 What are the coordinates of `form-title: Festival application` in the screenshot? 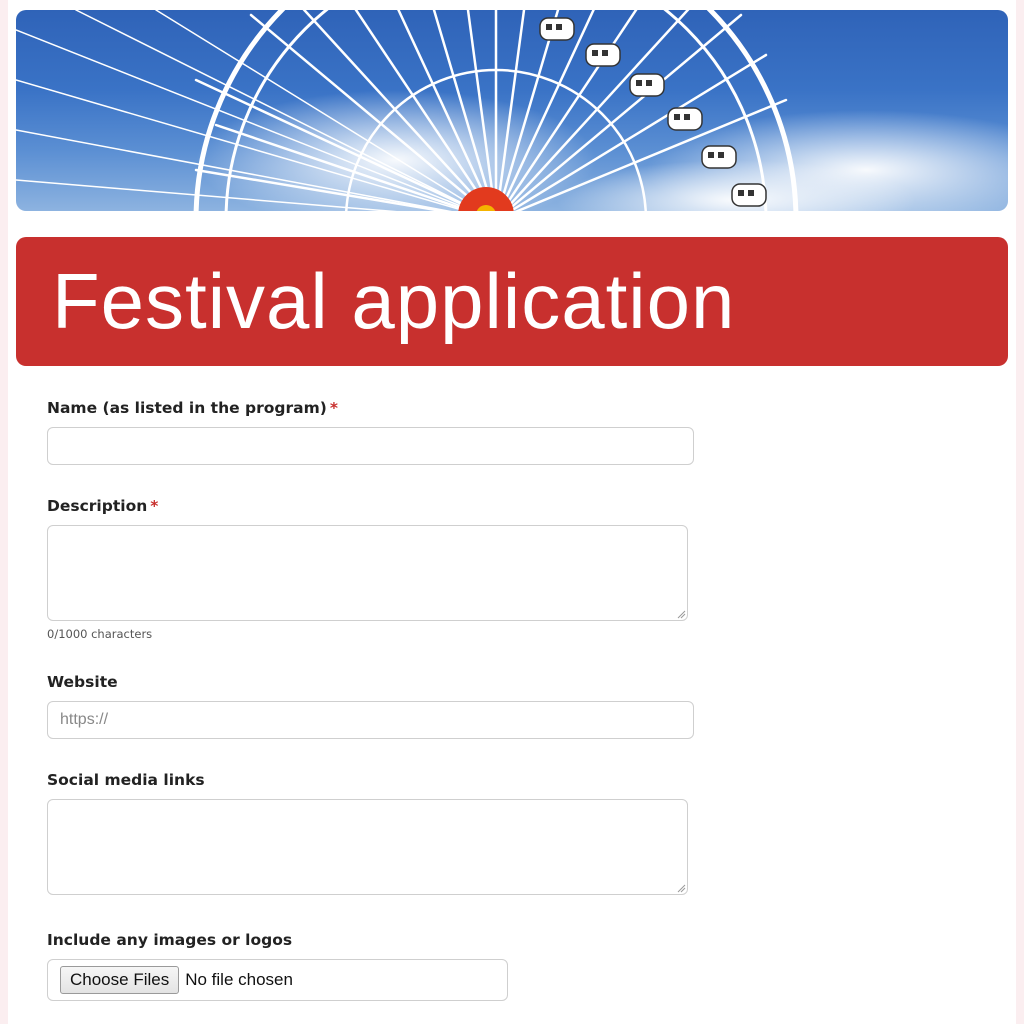 It's located at (394, 301).